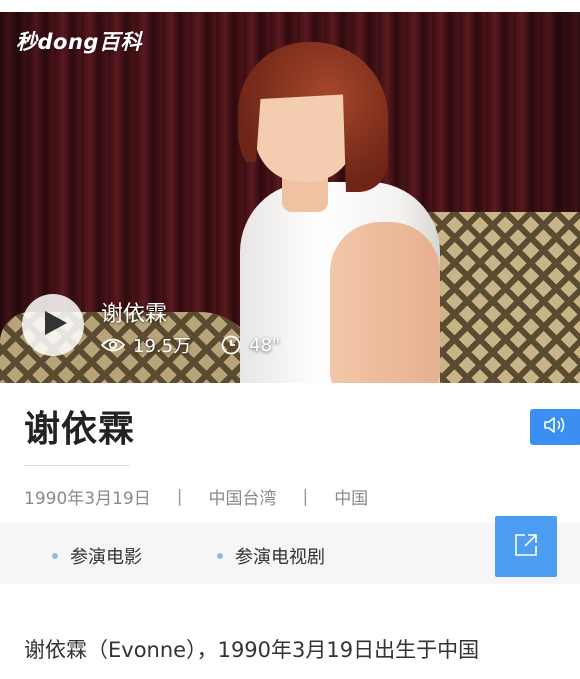 This screenshot has width=580, height=679. Describe the element at coordinates (87, 499) in the screenshot. I see `birth-date: 1990年3月19日` at that location.